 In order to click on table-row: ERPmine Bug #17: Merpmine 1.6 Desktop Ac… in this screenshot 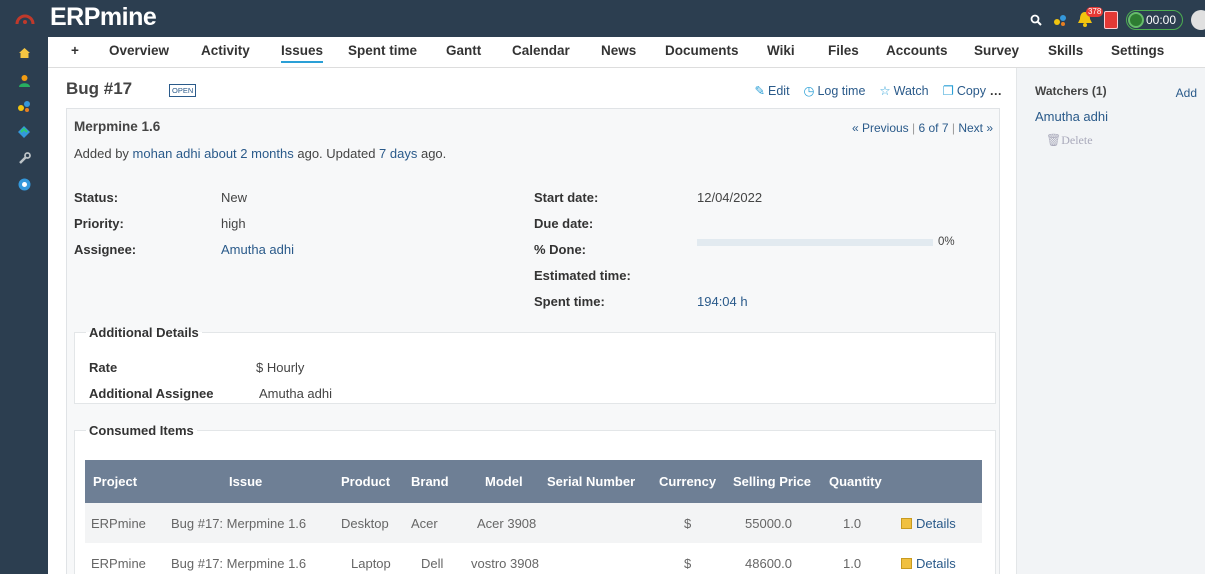, I will do `click(533, 523)`.